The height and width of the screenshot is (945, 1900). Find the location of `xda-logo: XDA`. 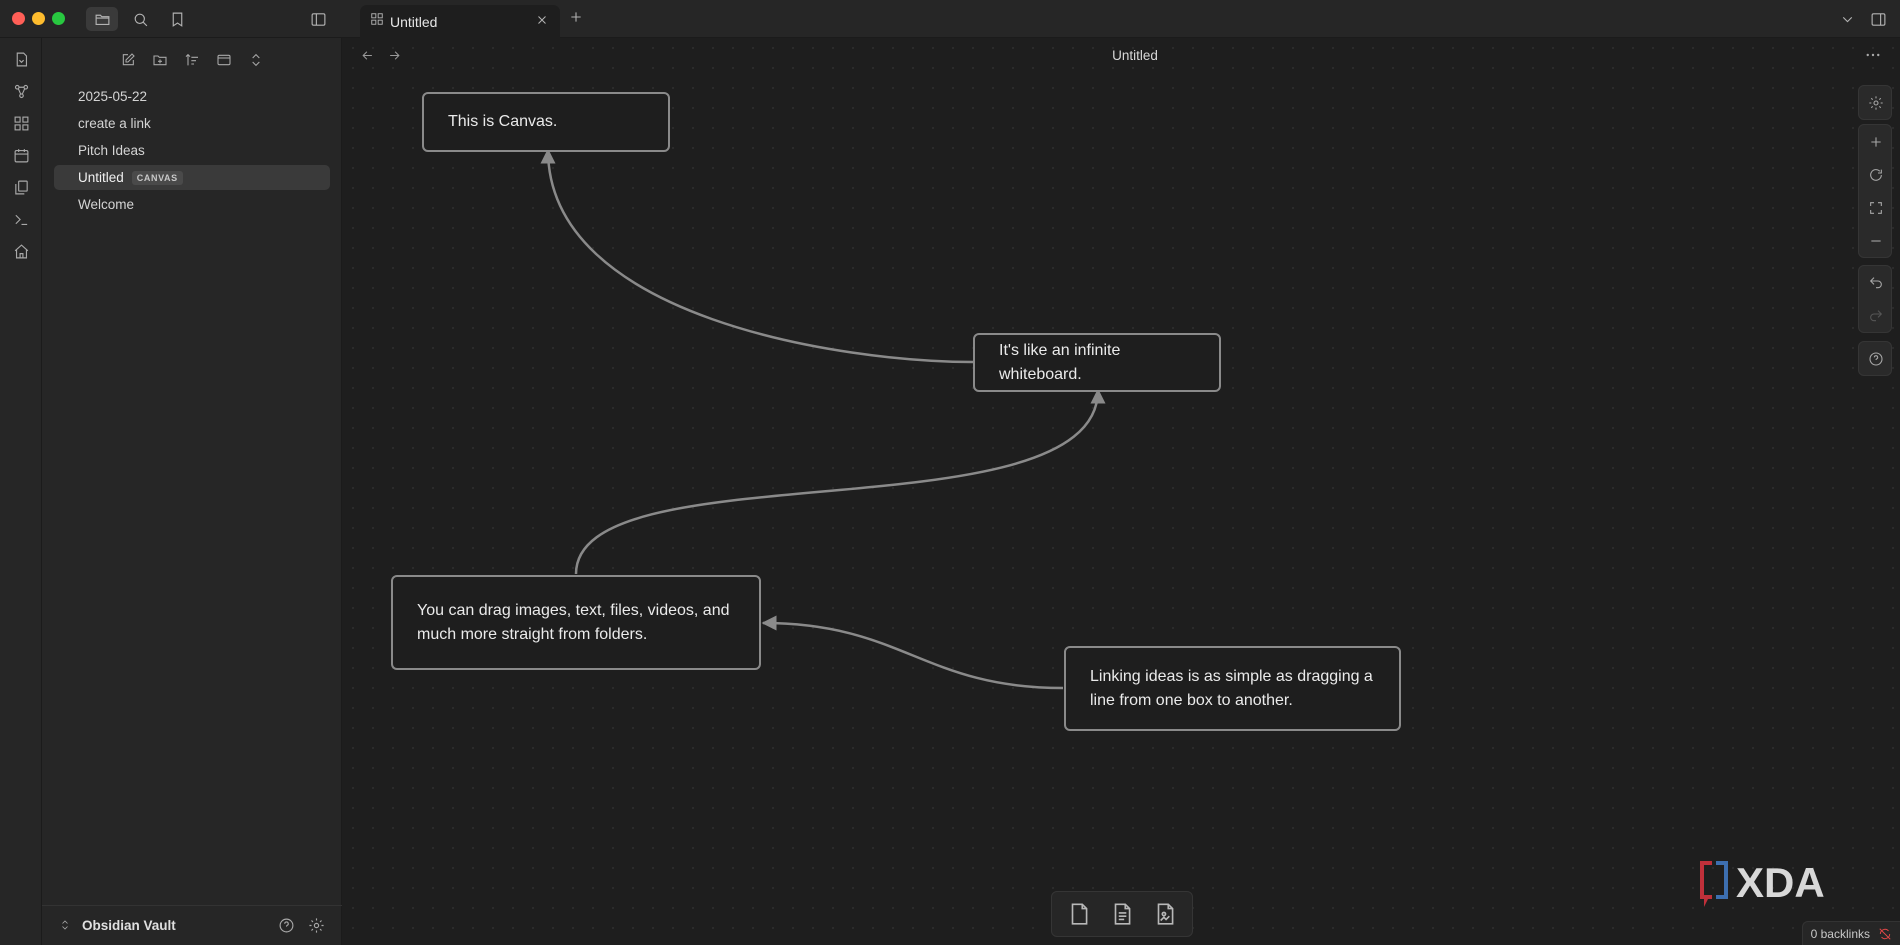

xda-logo: XDA is located at coordinates (1788, 883).